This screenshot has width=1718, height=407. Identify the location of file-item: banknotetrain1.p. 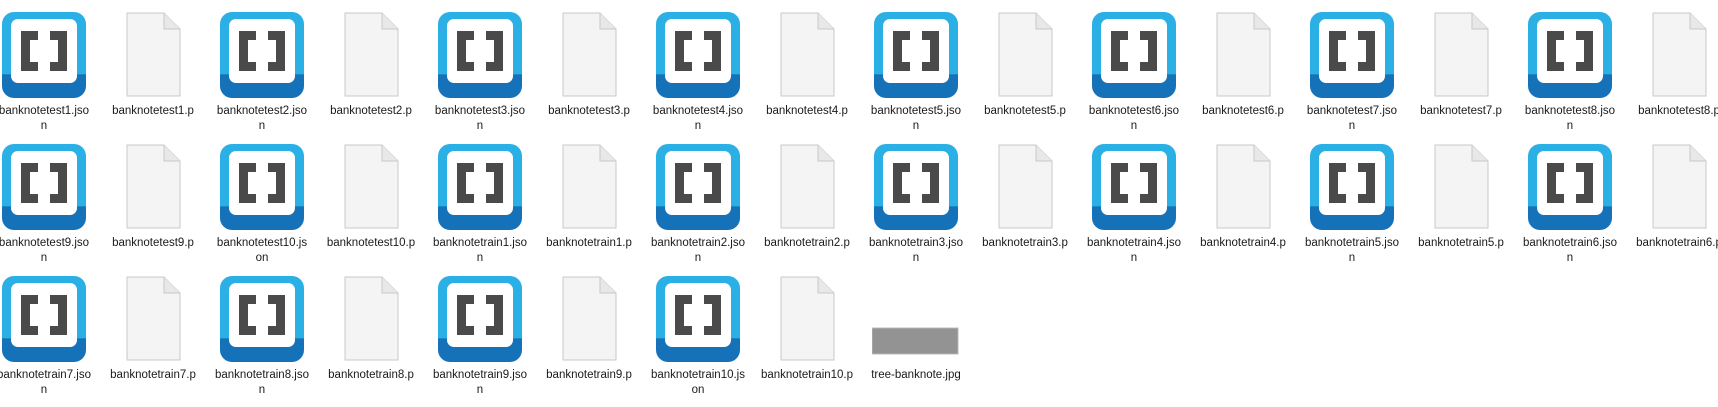
(589, 194).